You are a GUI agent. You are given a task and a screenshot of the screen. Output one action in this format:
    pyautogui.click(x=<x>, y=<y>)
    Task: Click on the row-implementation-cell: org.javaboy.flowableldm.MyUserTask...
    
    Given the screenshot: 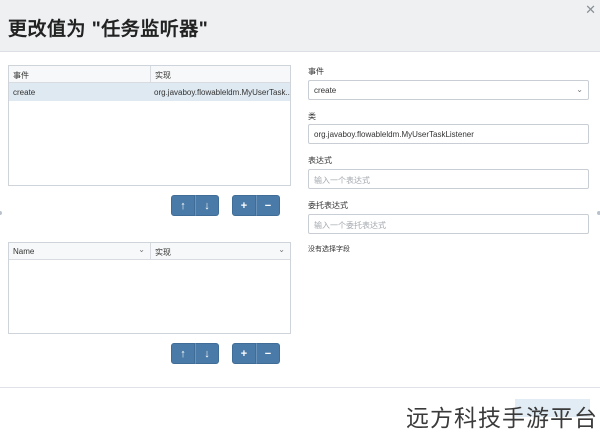 What is the action you would take?
    pyautogui.click(x=222, y=92)
    